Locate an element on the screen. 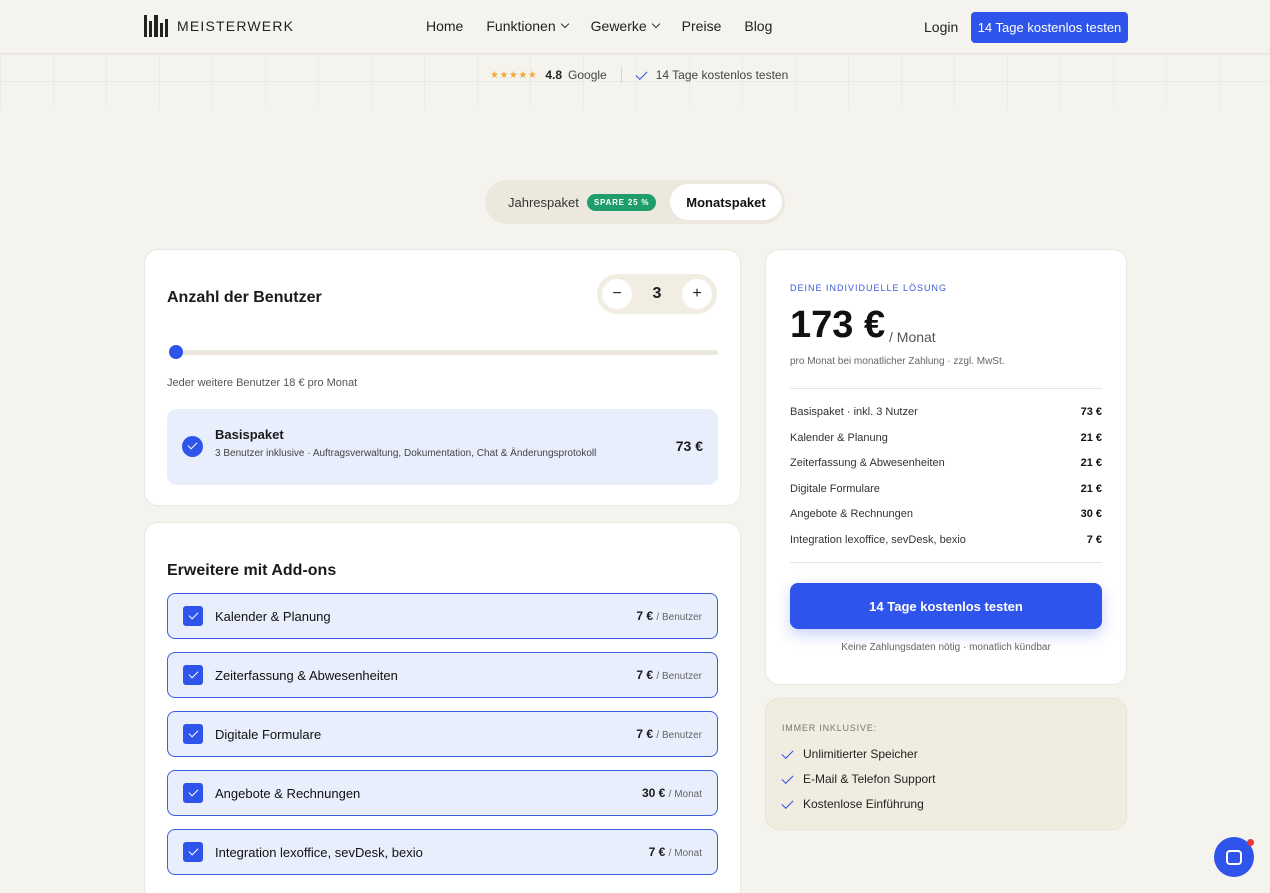  nav-funktionen: Funktionen is located at coordinates (527, 26).